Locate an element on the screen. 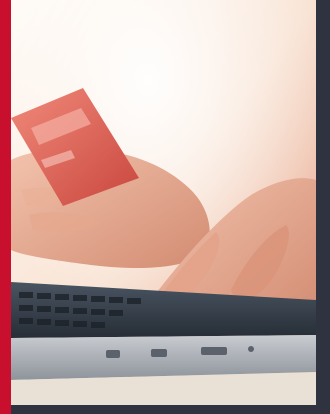 The image size is (330, 414). right-border is located at coordinates (323, 207).